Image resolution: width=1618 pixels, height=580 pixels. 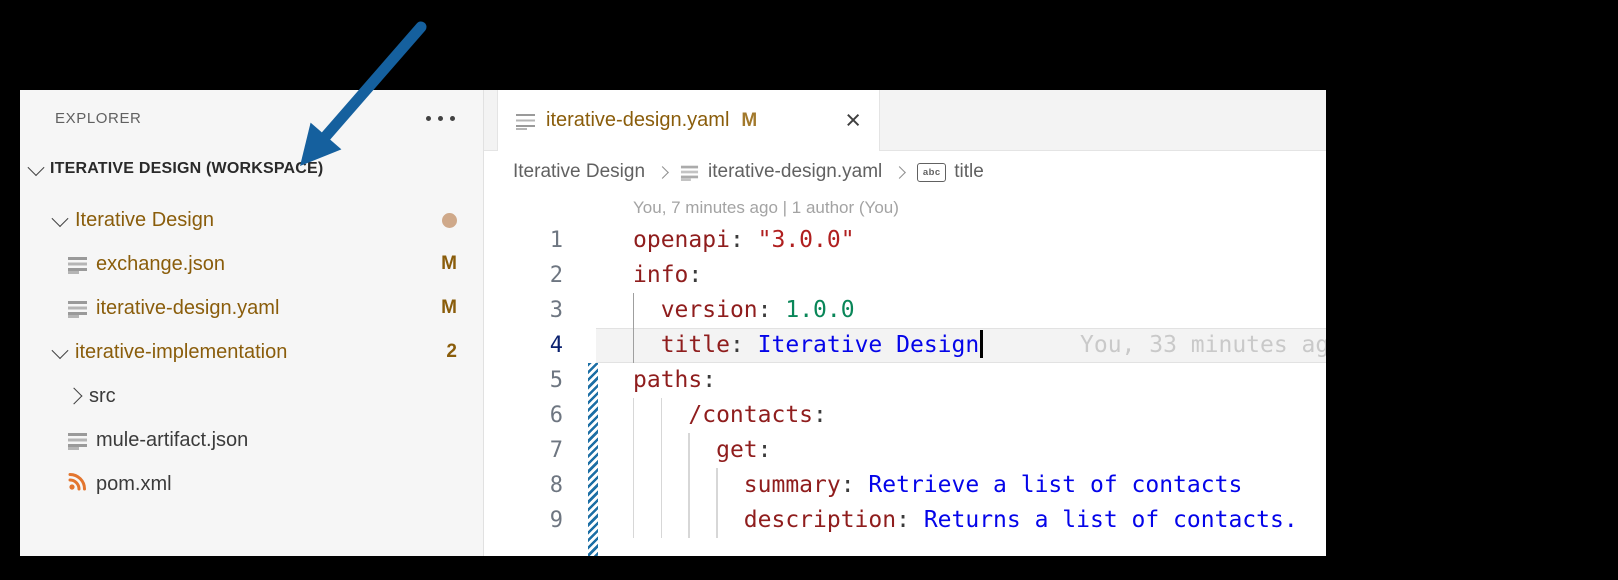 I want to click on breadcrumb-label: title, so click(x=969, y=171).